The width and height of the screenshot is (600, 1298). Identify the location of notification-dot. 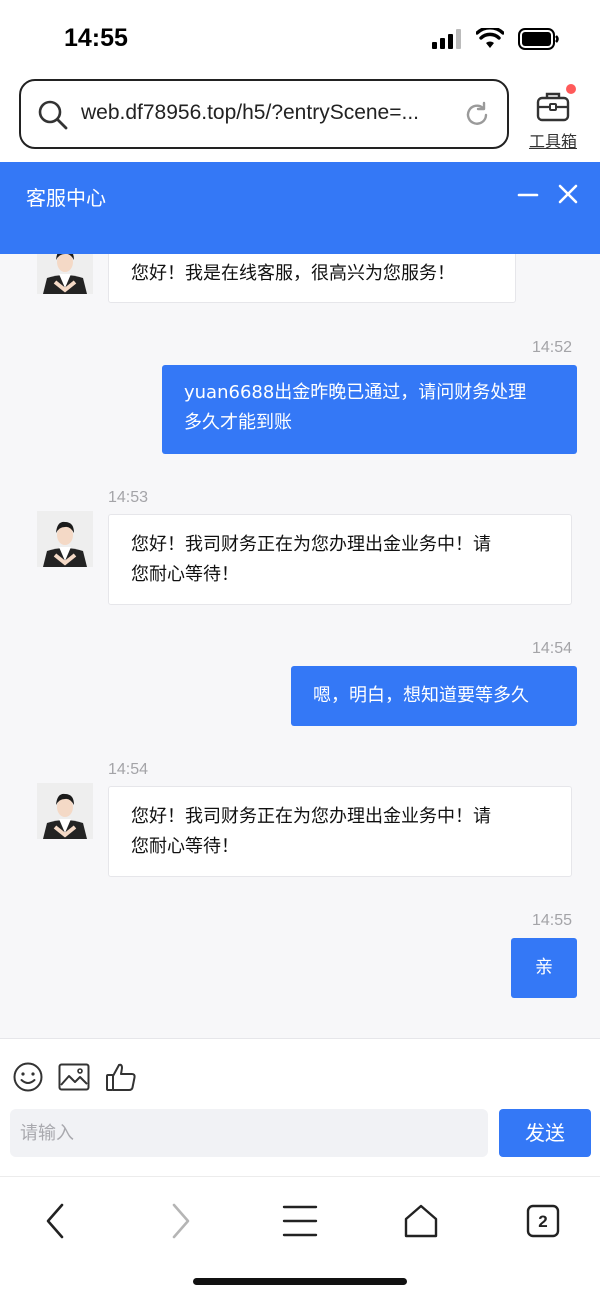
(571, 89).